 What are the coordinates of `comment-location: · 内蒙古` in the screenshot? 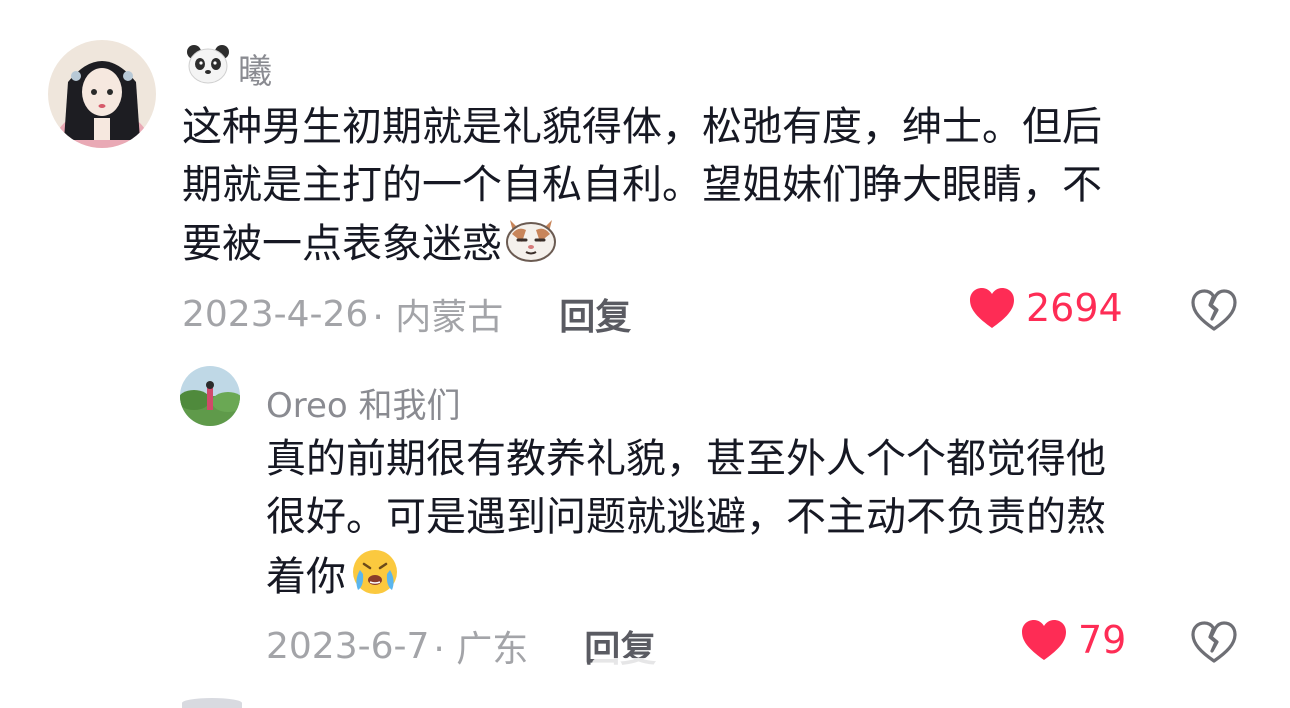 It's located at (438, 317).